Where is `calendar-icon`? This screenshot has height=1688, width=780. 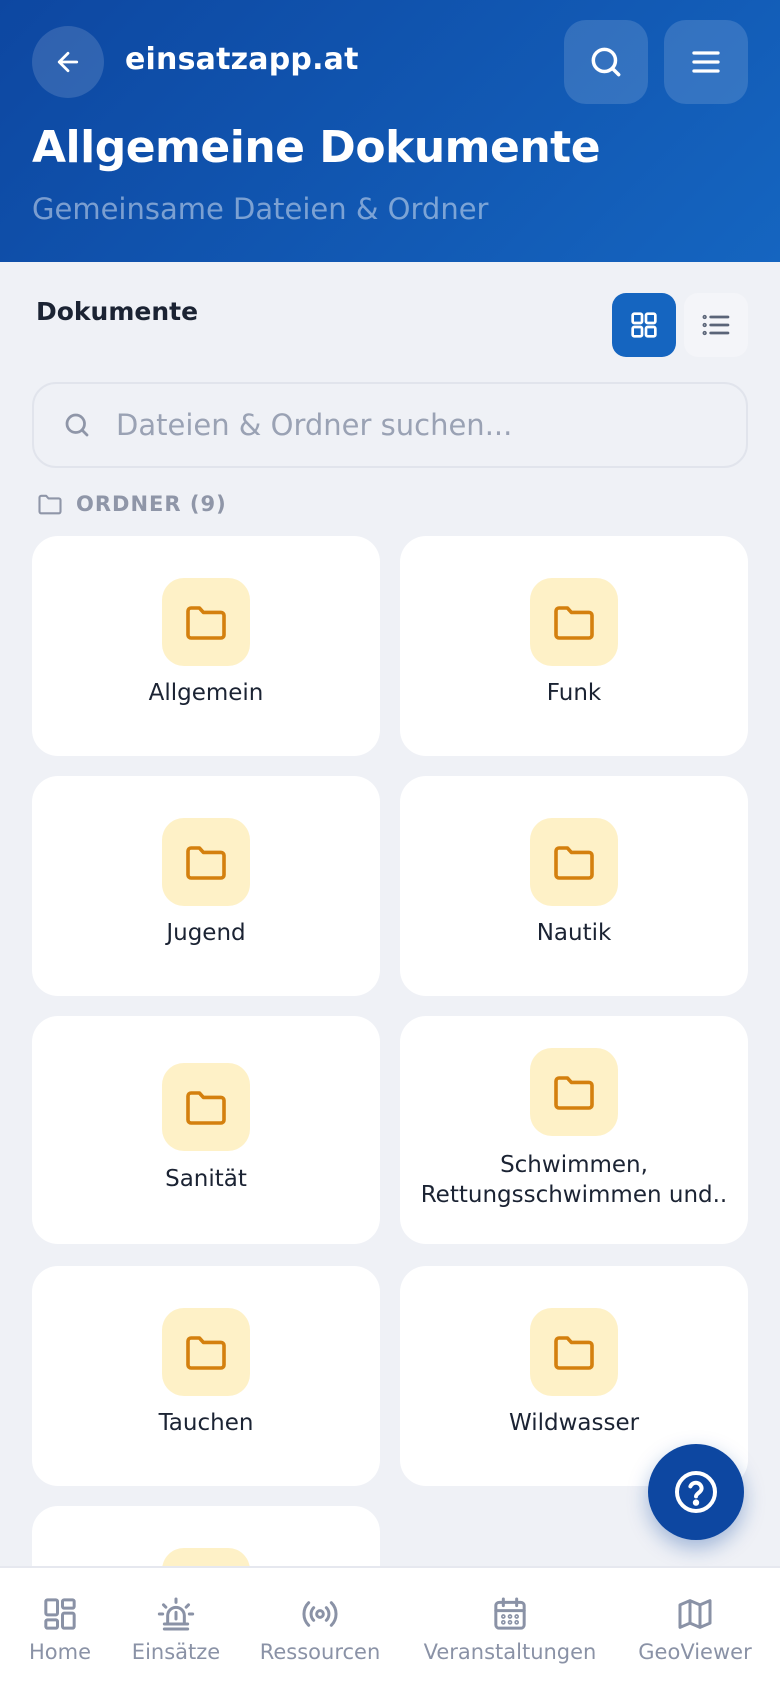
calendar-icon is located at coordinates (510, 1613).